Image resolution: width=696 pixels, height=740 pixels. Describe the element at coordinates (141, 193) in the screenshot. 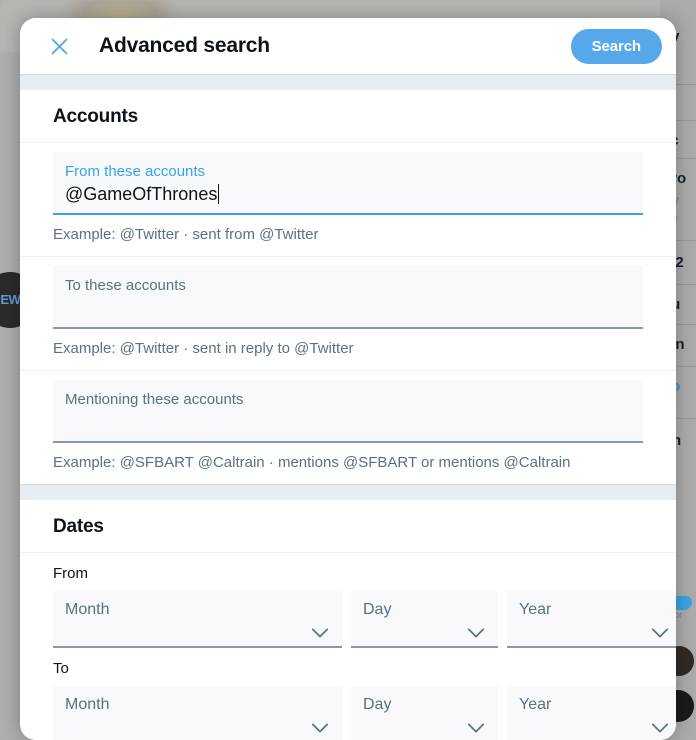

I see `from-accounts-text: @GameOfThrones` at that location.